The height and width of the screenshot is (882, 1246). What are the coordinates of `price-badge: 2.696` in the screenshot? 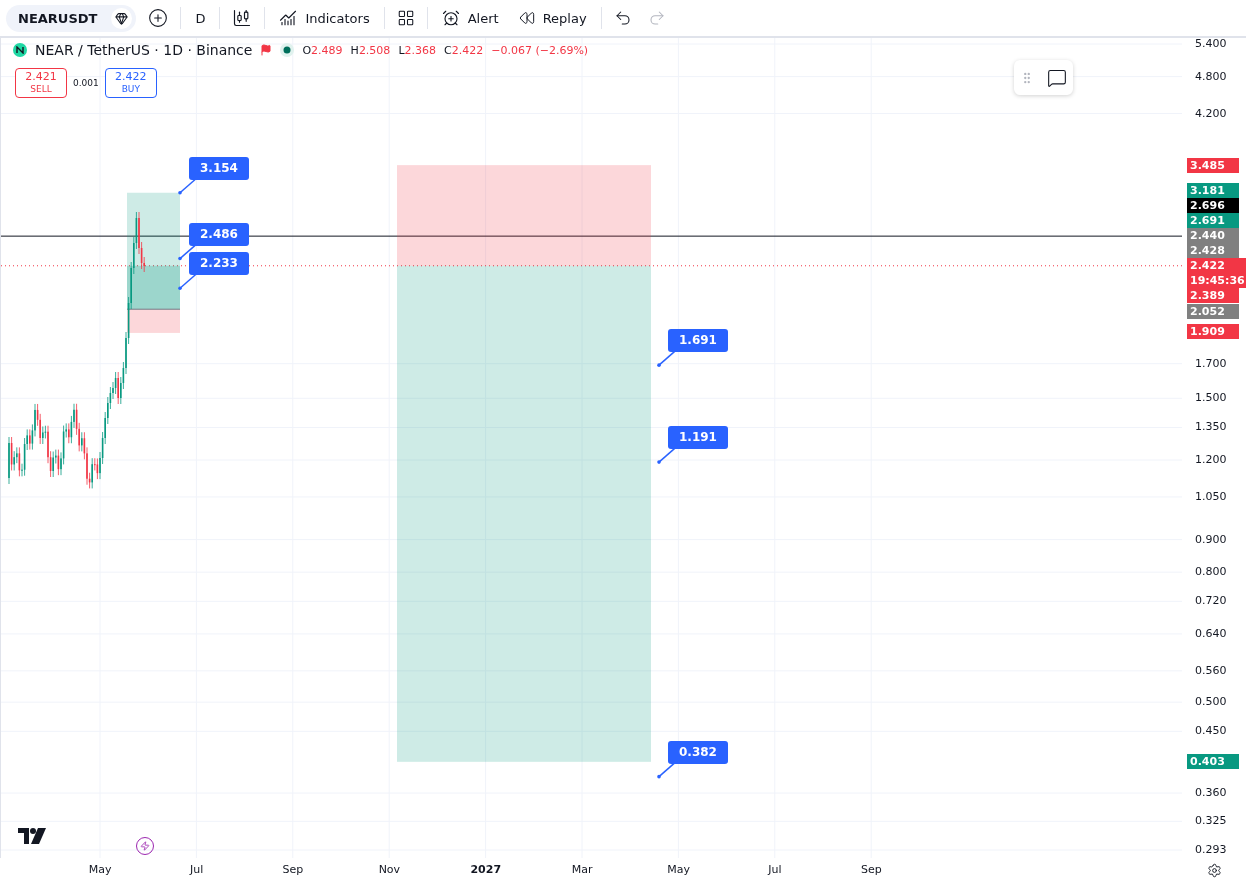 It's located at (1213, 206).